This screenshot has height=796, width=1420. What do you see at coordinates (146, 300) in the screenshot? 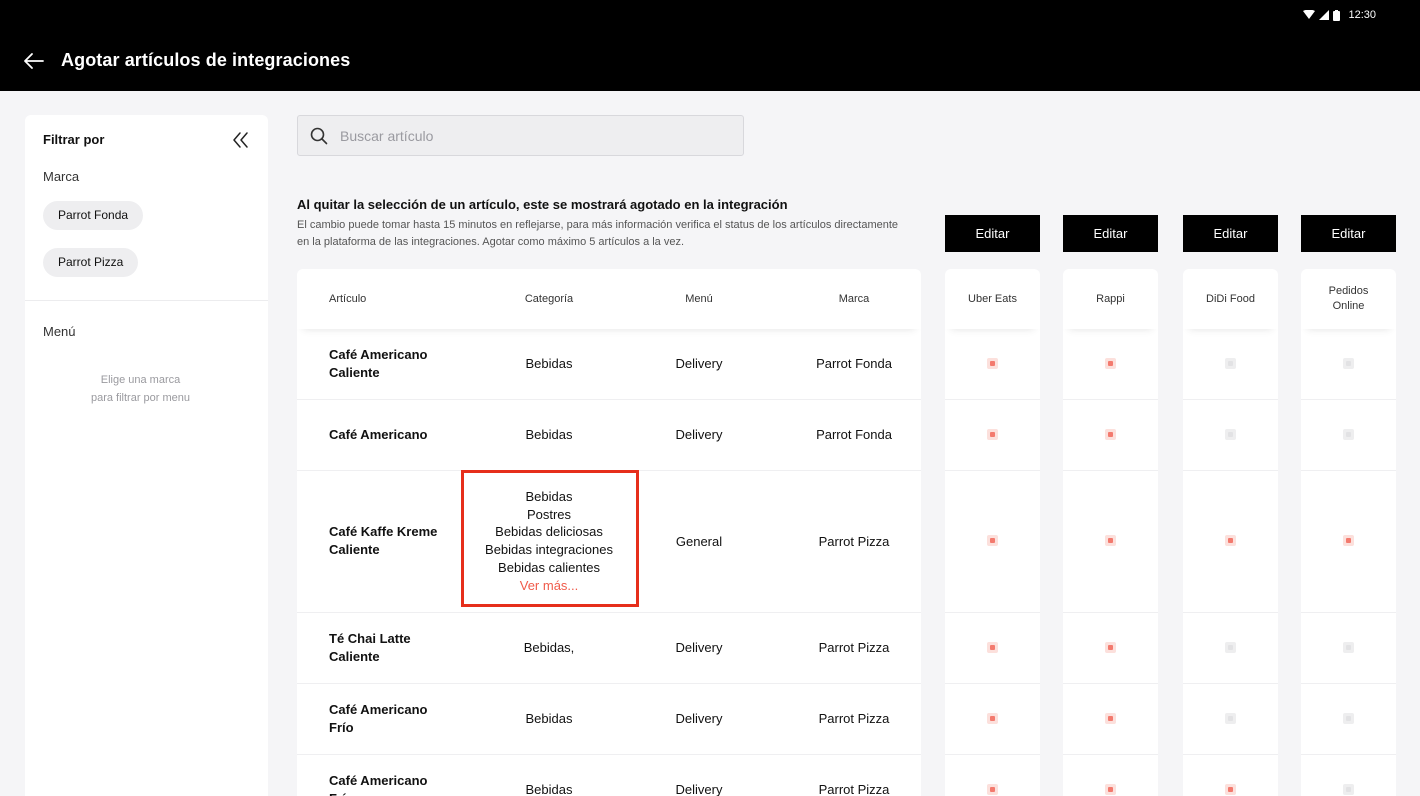
I see `divider` at bounding box center [146, 300].